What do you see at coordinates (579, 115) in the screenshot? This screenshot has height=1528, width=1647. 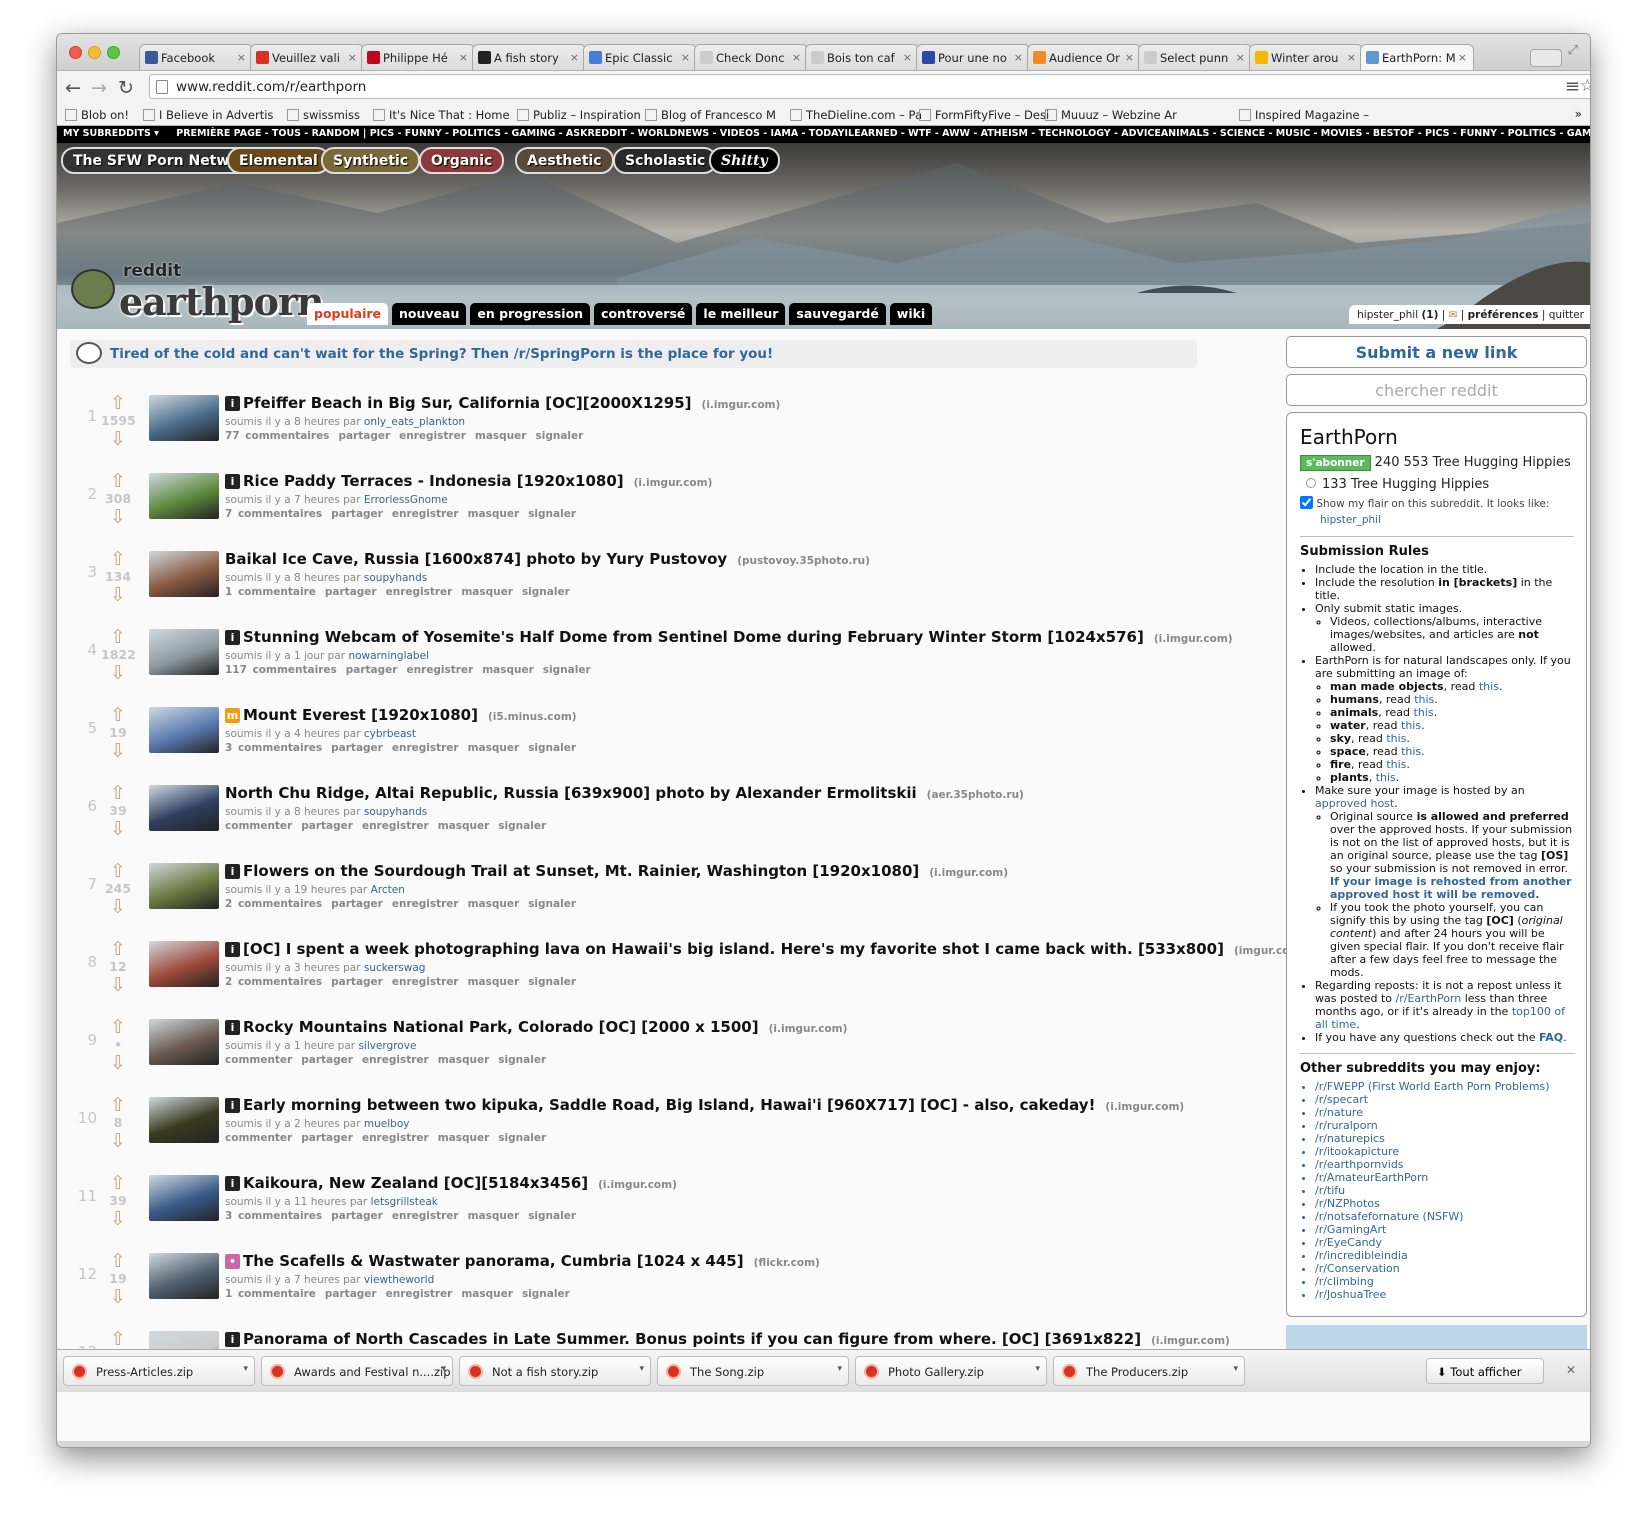 I see `bookmark-item: Publiz – Inspiration` at bounding box center [579, 115].